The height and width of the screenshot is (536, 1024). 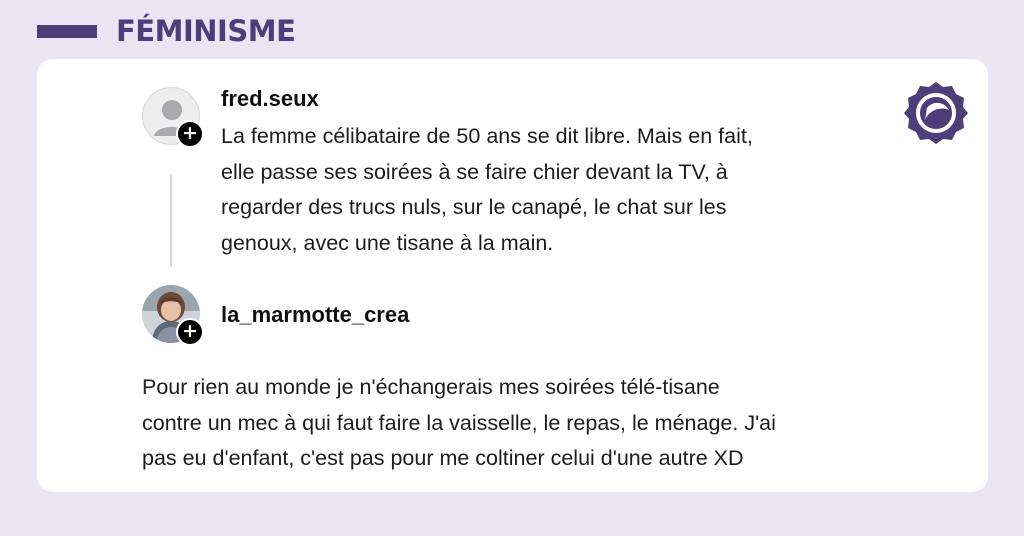 I want to click on brand-logo-icon, so click(x=936, y=113).